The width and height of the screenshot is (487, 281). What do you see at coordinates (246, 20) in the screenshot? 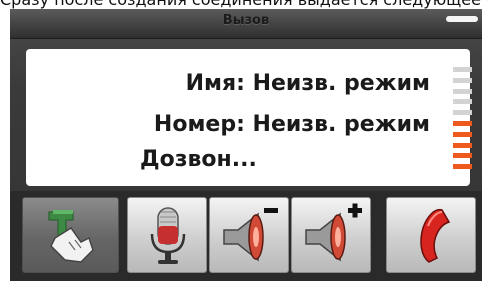
I see `window-title: Вызов` at bounding box center [246, 20].